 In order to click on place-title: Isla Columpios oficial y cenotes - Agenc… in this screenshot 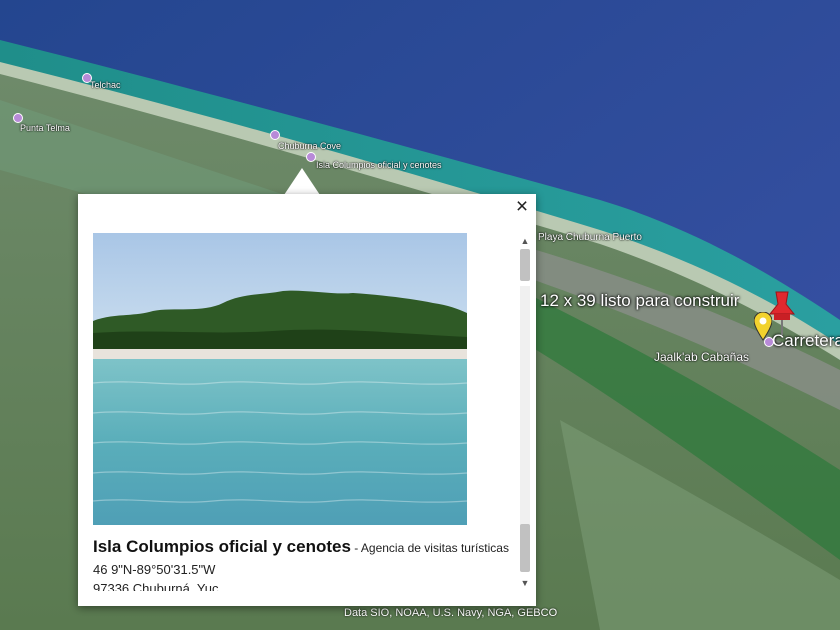, I will do `click(301, 547)`.